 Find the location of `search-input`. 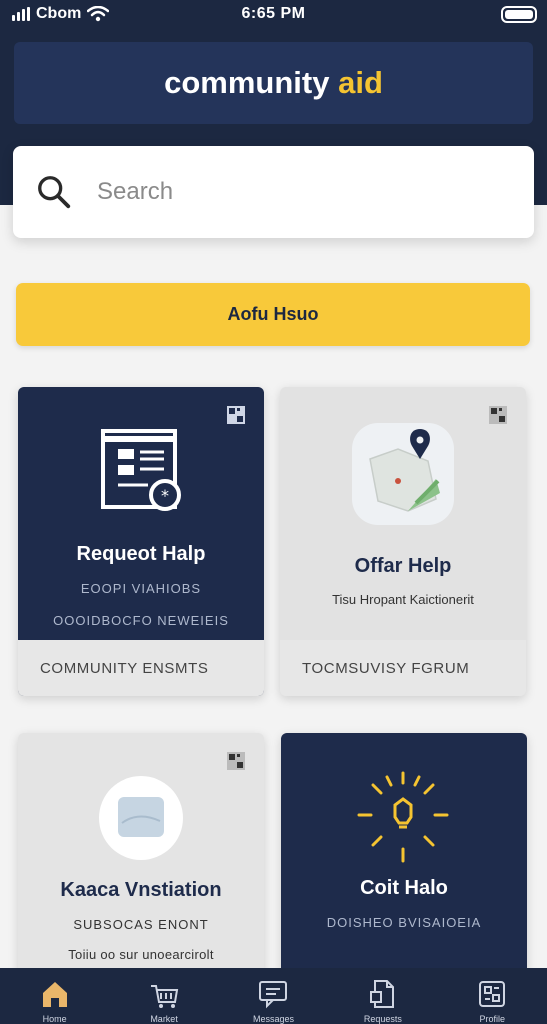

search-input is located at coordinates (297, 192).